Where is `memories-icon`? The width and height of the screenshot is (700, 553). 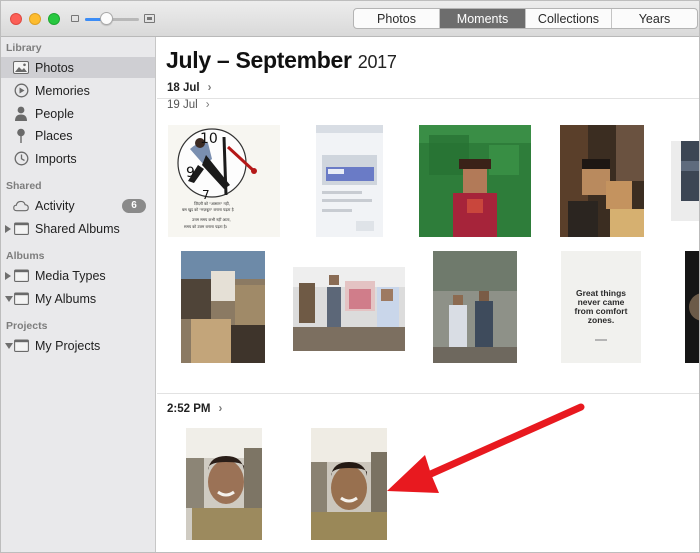
memories-icon is located at coordinates (21, 90).